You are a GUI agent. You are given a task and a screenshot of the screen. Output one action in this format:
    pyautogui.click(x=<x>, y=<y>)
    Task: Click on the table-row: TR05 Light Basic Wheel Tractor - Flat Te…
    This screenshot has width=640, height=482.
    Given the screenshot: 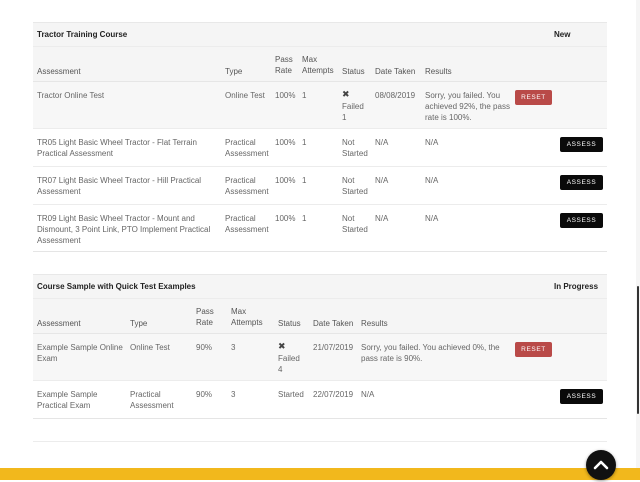 What is the action you would take?
    pyautogui.click(x=320, y=148)
    